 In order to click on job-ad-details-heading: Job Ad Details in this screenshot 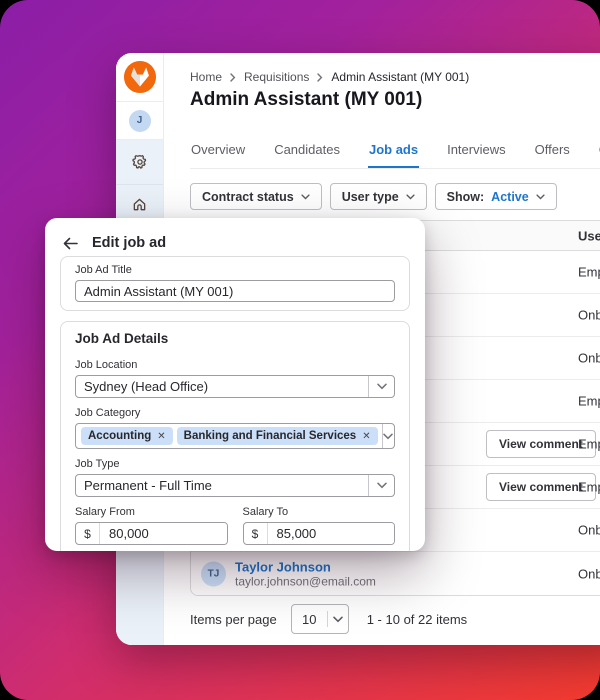, I will do `click(122, 338)`.